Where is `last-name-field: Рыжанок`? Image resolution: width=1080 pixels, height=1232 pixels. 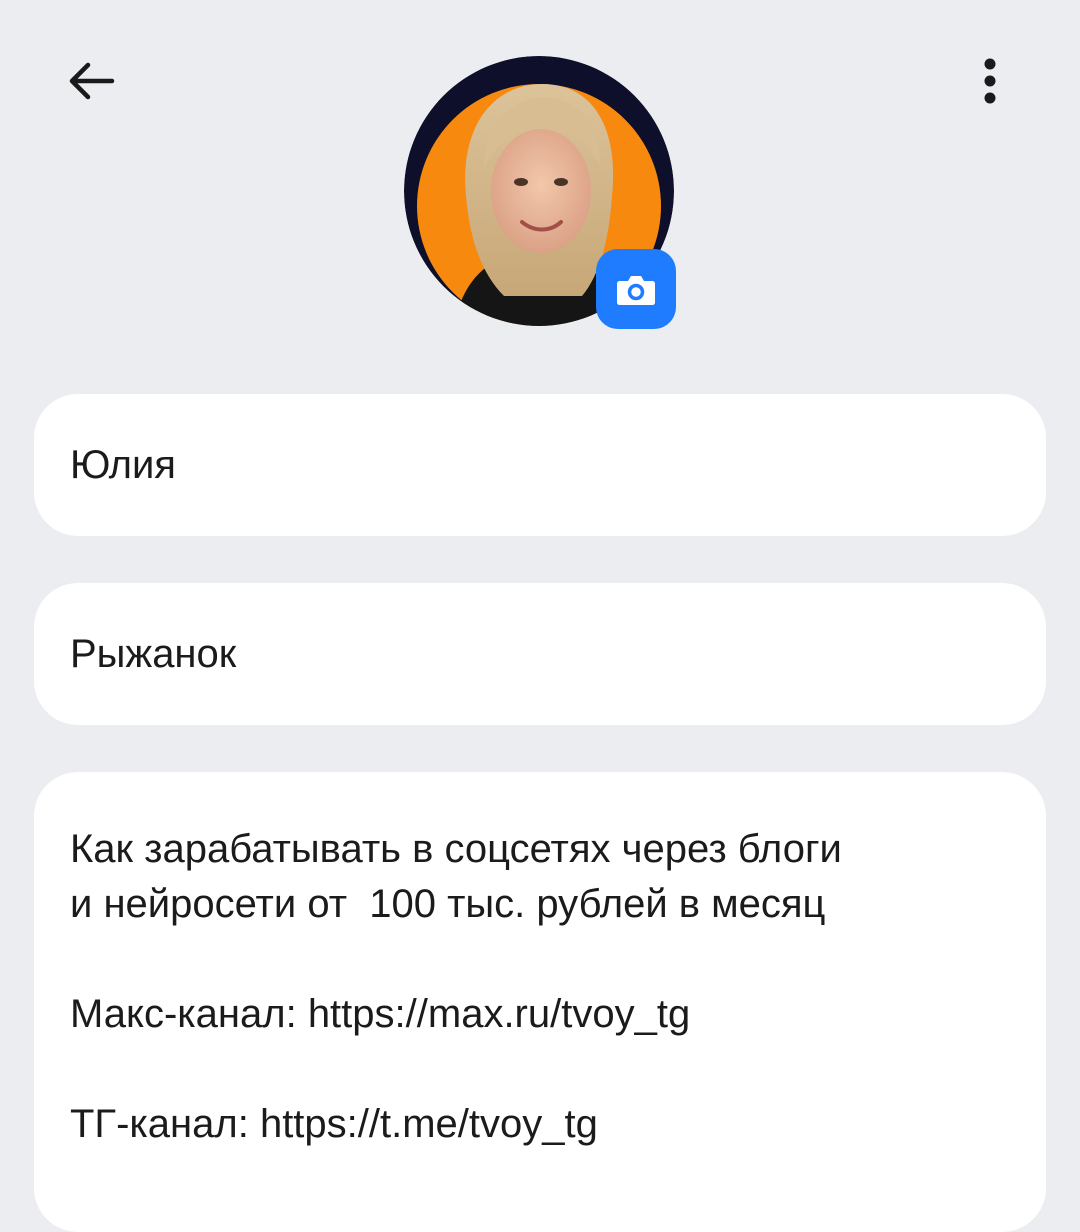 last-name-field: Рыжанок is located at coordinates (540, 654).